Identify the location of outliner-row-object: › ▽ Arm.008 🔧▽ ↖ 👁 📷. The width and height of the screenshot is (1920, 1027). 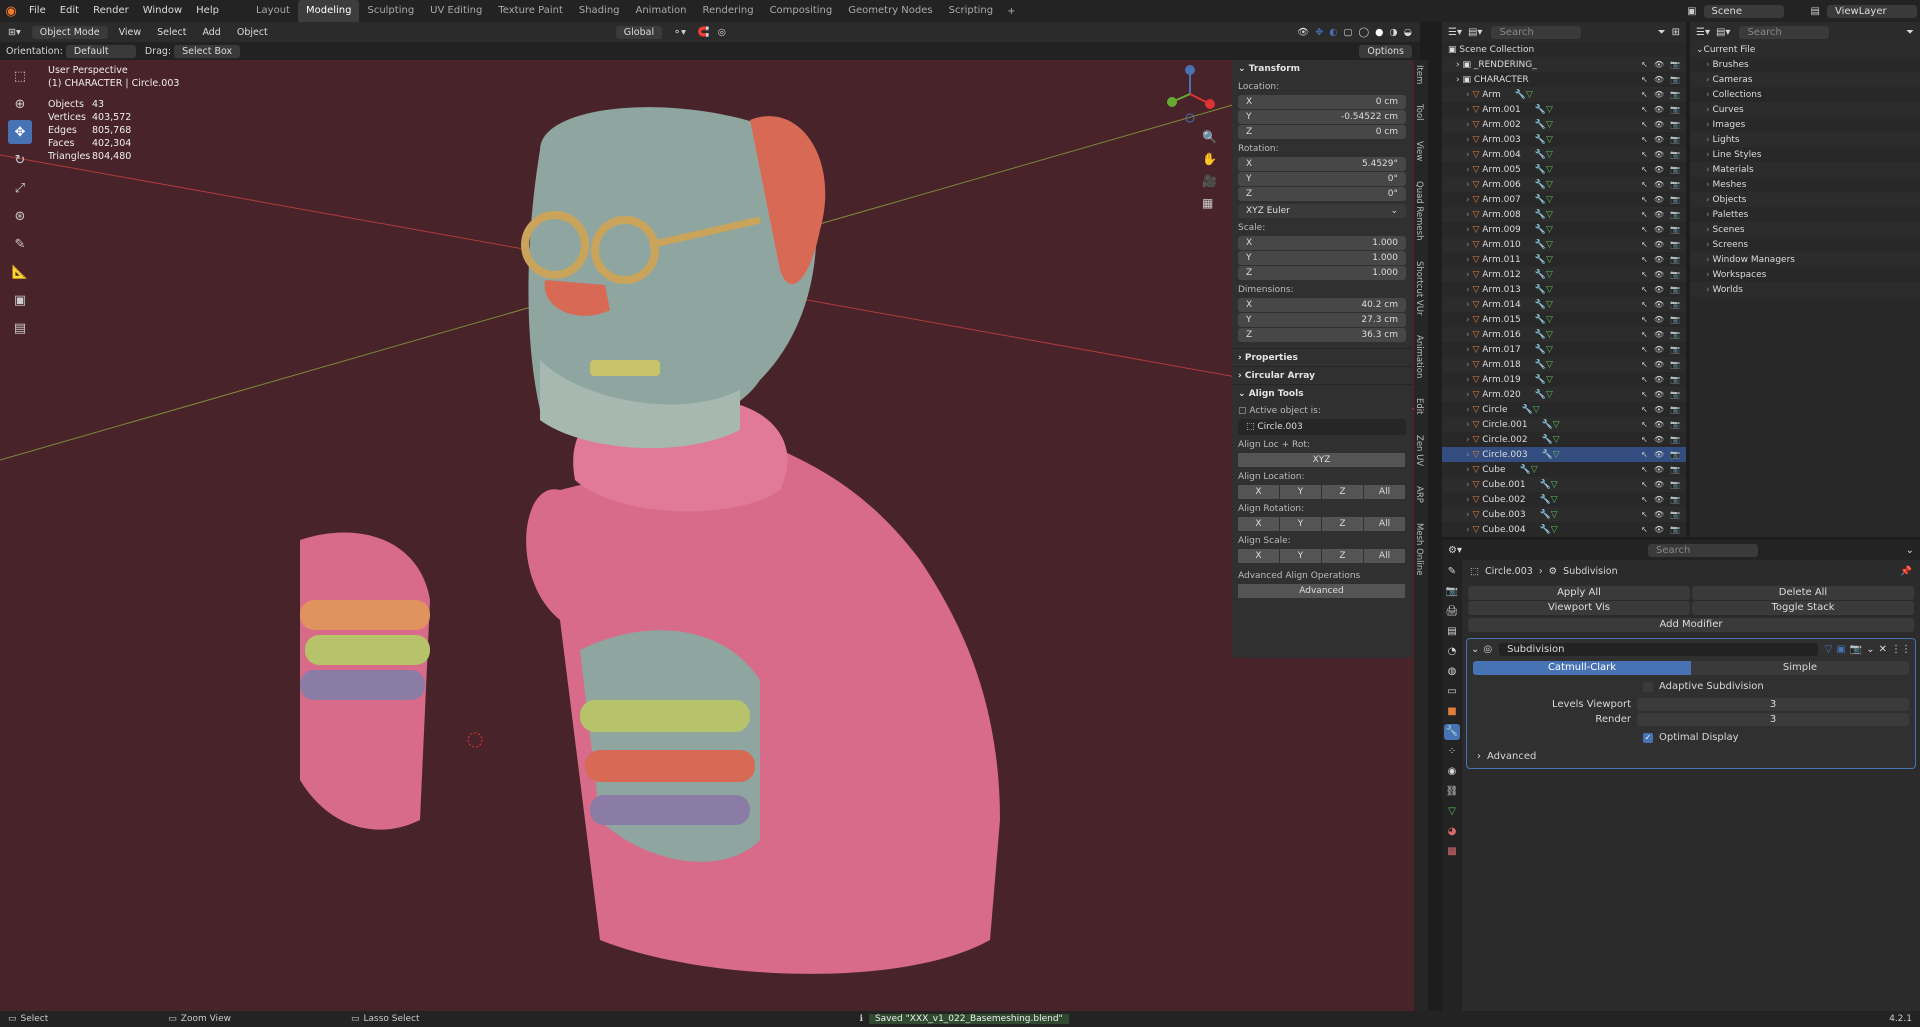
(1564, 214).